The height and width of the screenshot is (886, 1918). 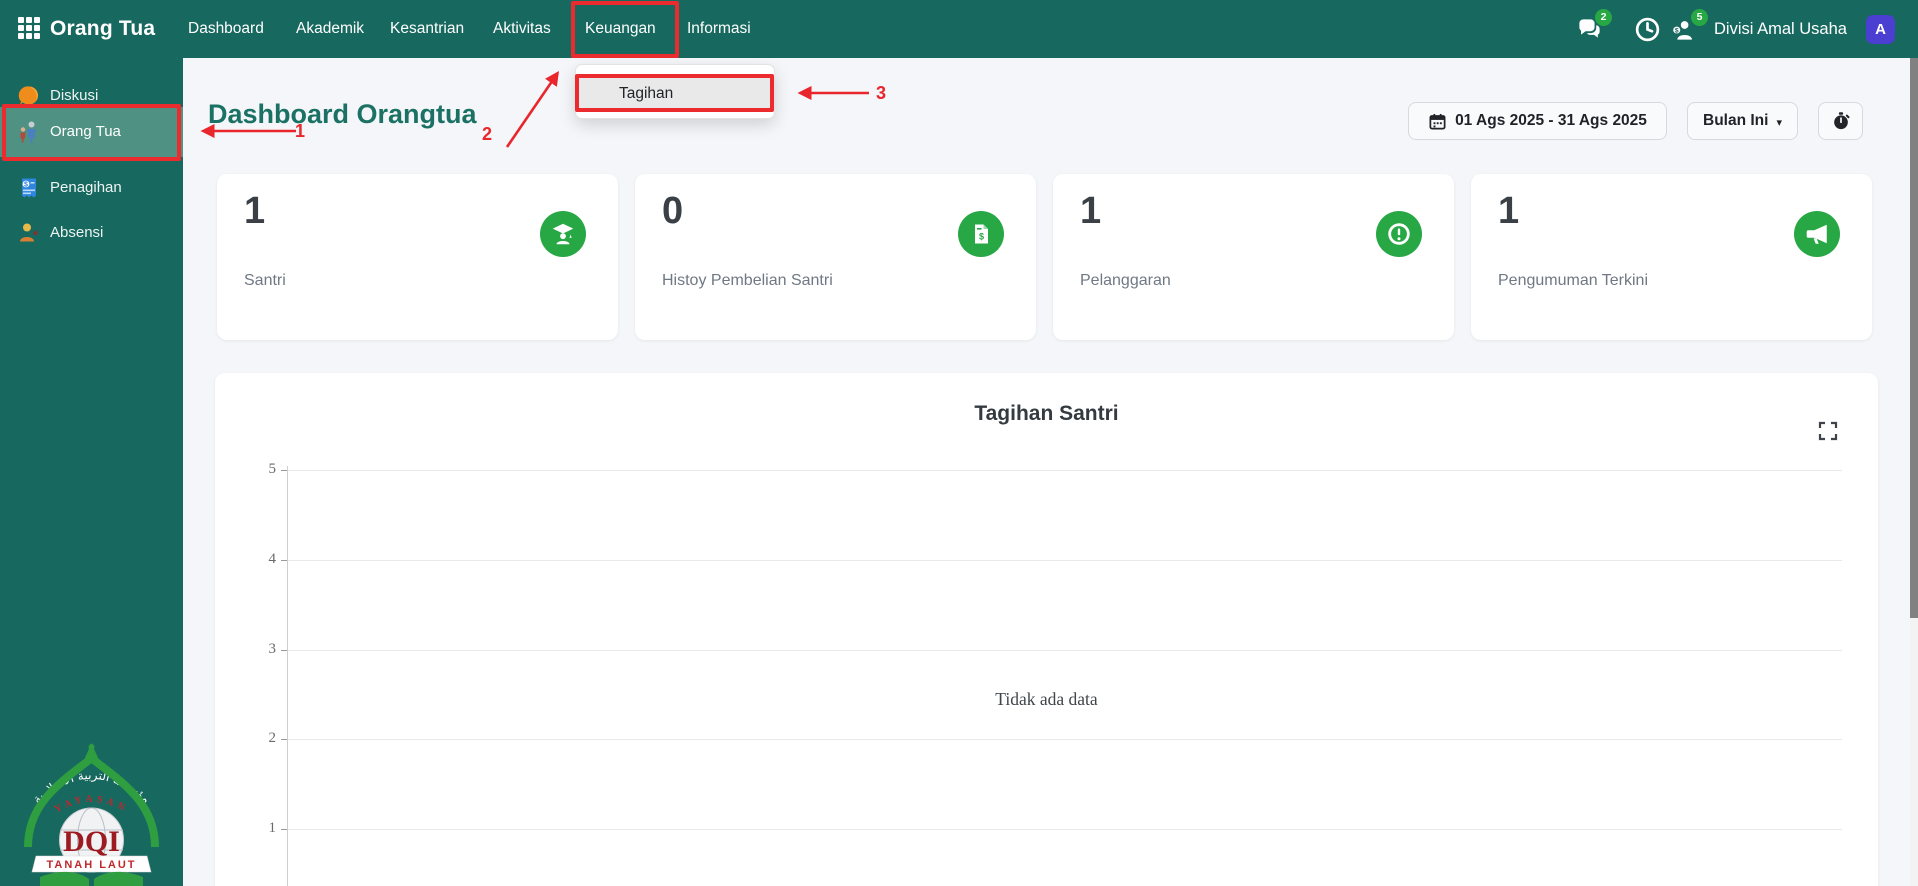 I want to click on fullscreen-icon, so click(x=1828, y=431).